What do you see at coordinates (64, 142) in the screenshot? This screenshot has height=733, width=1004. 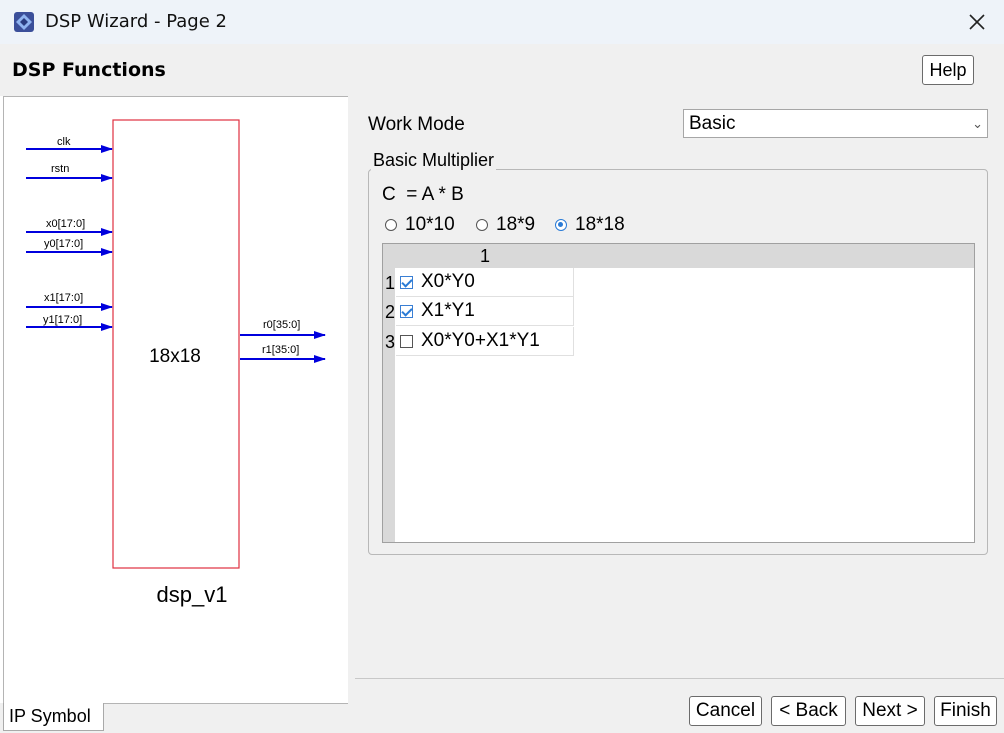 I see `pin-label-clk: clk` at bounding box center [64, 142].